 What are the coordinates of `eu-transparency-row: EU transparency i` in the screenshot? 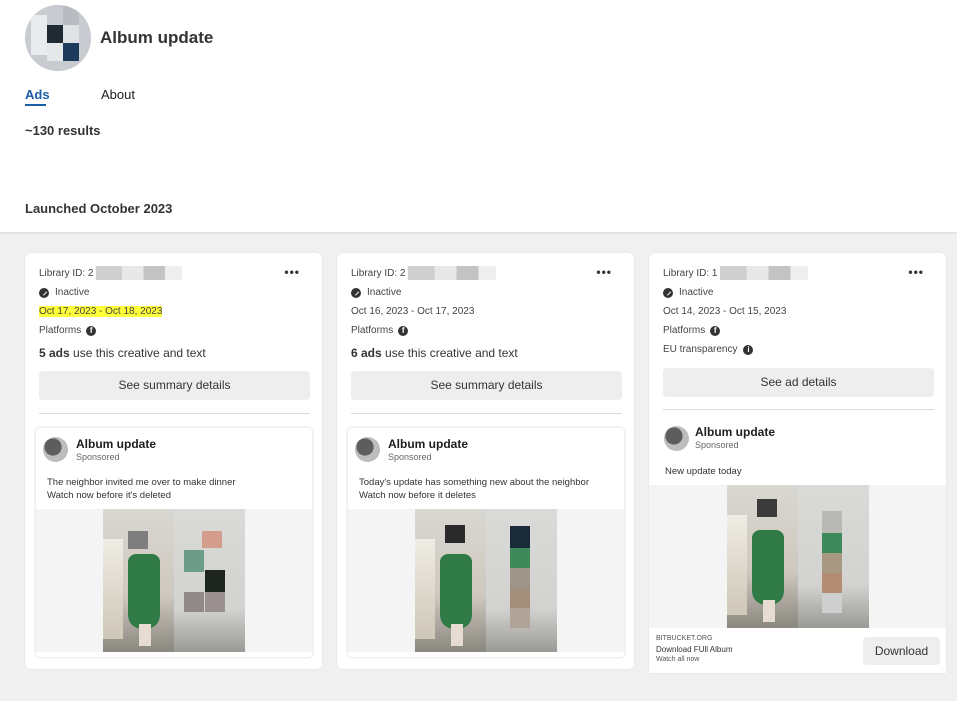 It's located at (708, 349).